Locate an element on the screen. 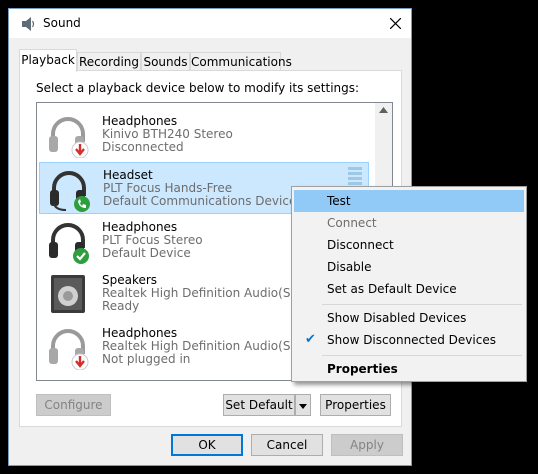  set-default-label: Set Default is located at coordinates (259, 405).